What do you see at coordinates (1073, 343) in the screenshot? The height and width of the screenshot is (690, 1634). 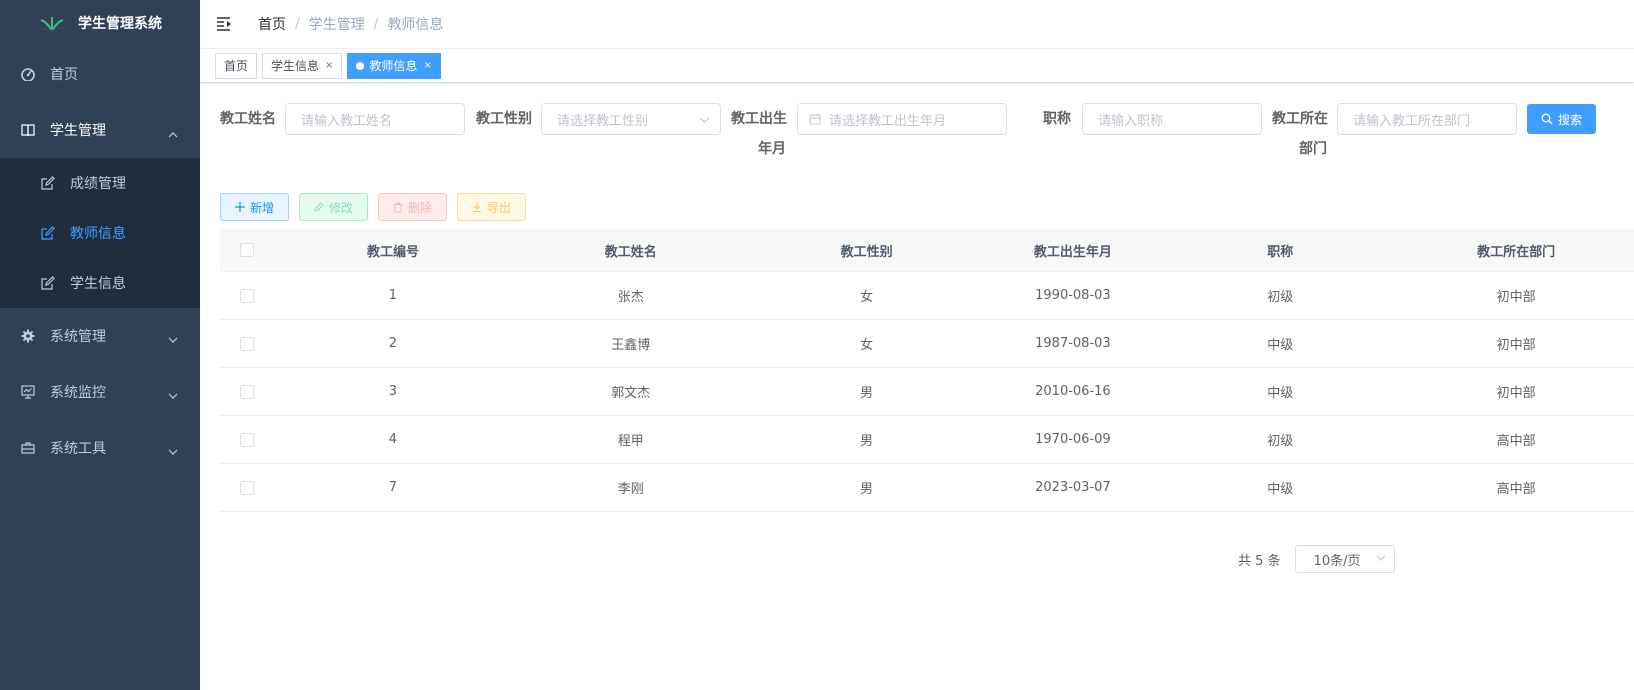 I see `table-cell: 1987-08-03` at bounding box center [1073, 343].